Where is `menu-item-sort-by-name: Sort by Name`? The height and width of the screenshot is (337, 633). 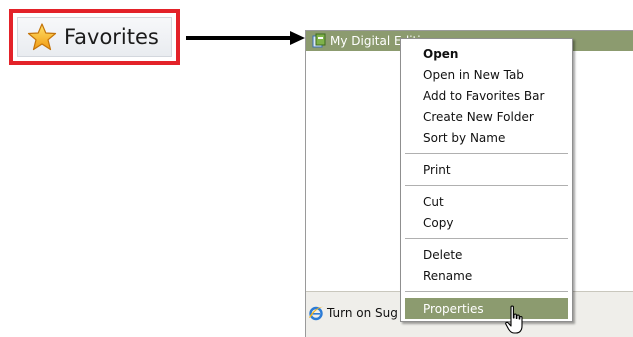 menu-item-sort-by-name: Sort by Name is located at coordinates (486, 137).